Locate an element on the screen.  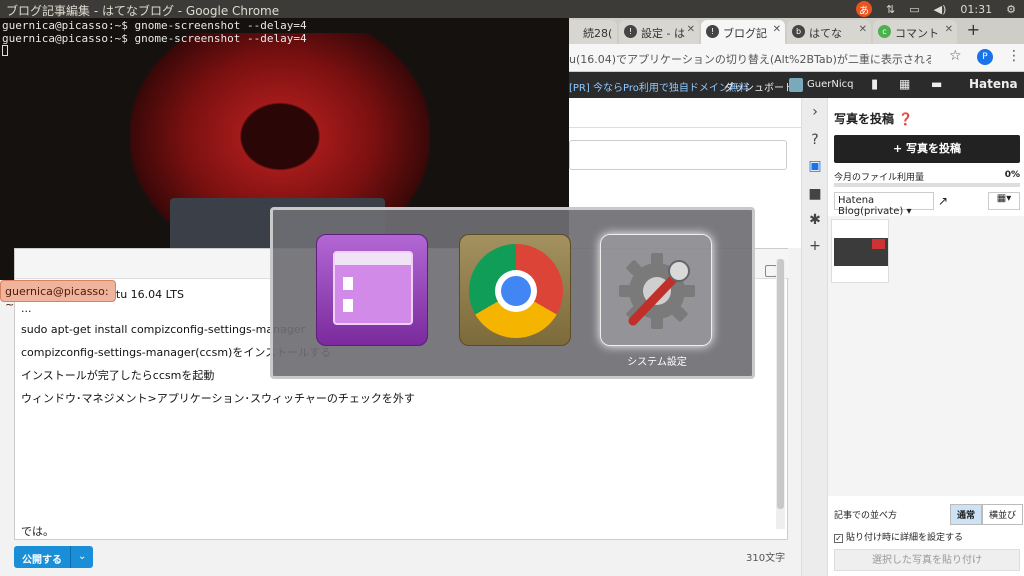
menu-icon: ⋮ is located at coordinates (1014, 56).